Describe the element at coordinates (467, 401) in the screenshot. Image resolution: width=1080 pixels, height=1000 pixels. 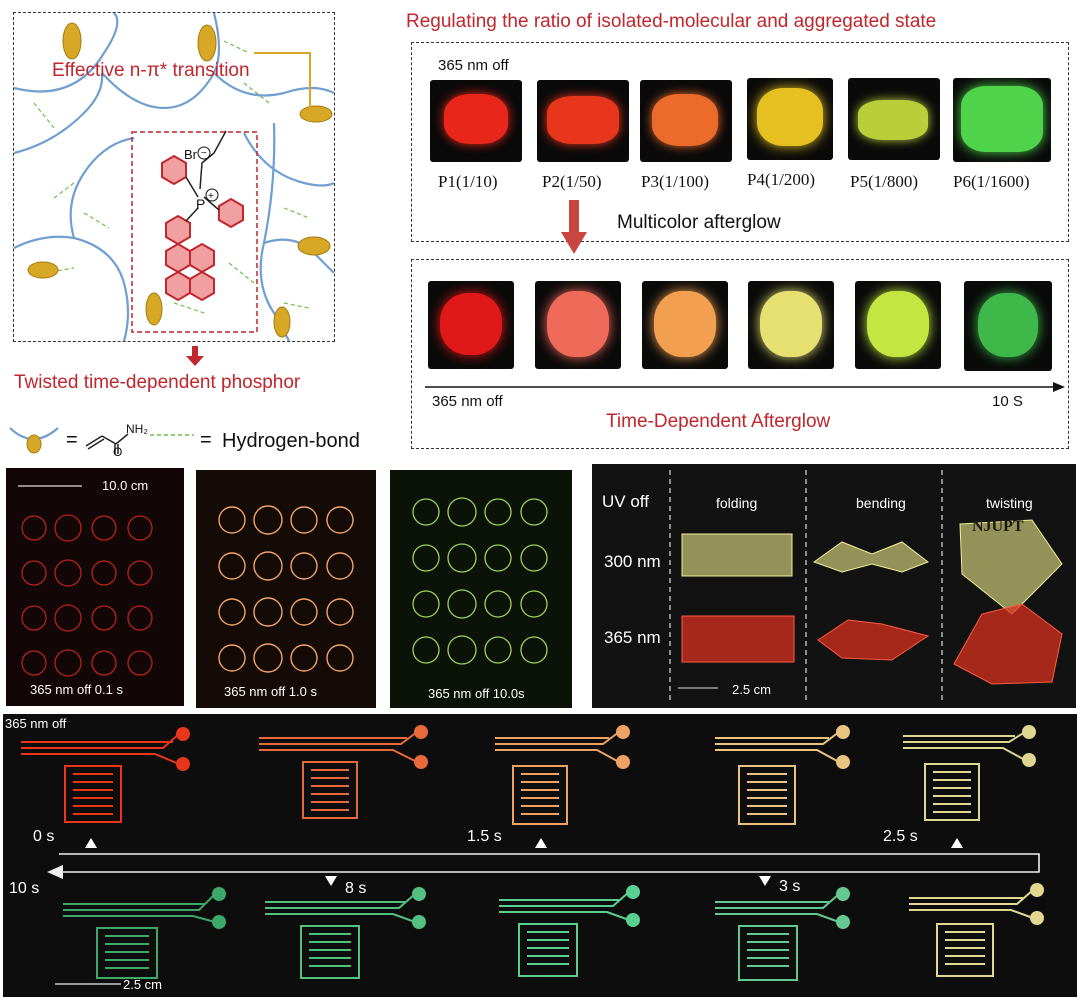
I see `time-start-label: 365 nm off` at that location.